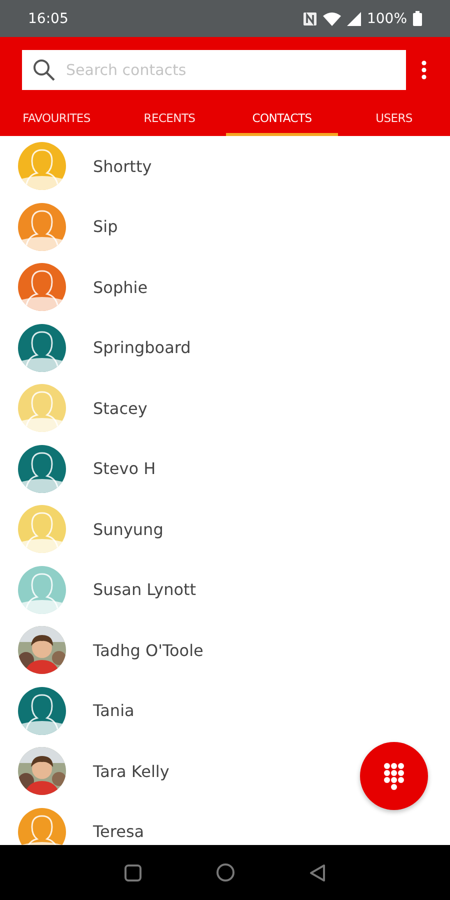 Image resolution: width=450 pixels, height=900 pixels. What do you see at coordinates (169, 118) in the screenshot?
I see `tab: RECENTS` at bounding box center [169, 118].